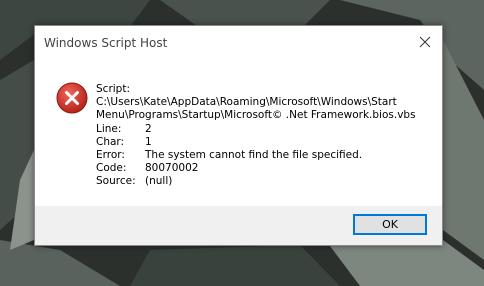 The width and height of the screenshot is (484, 286). I want to click on line-row: Line: 2, so click(266, 129).